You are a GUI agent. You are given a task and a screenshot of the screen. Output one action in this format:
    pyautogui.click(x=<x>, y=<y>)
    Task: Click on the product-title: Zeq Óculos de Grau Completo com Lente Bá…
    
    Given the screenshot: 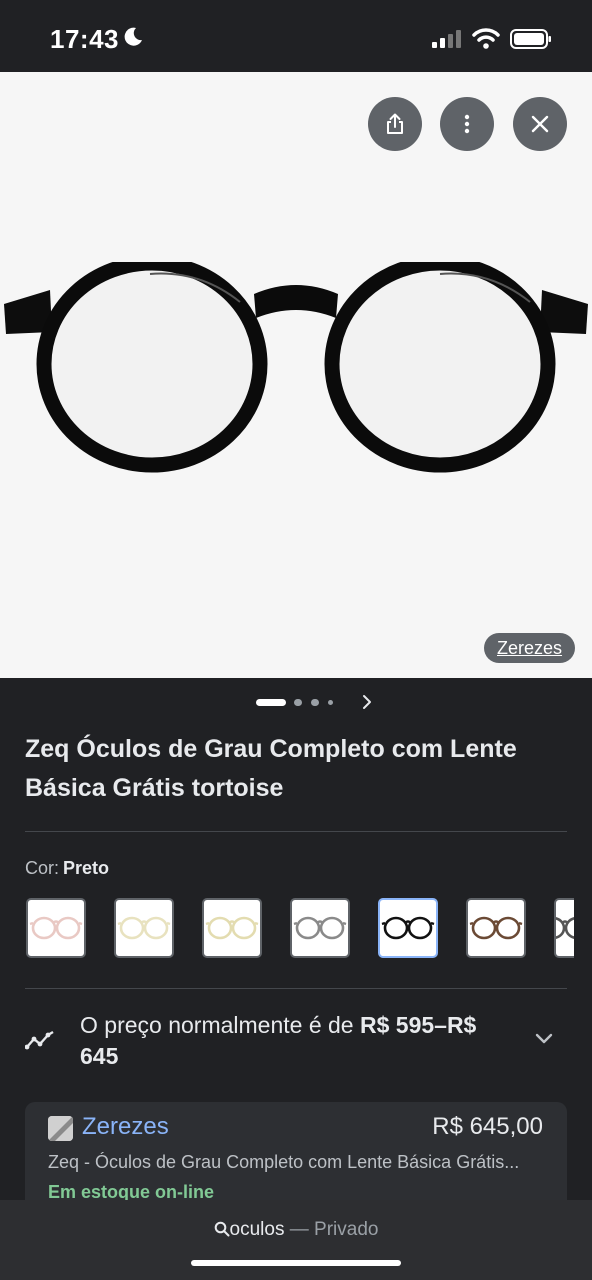 What is the action you would take?
    pyautogui.click(x=271, y=768)
    